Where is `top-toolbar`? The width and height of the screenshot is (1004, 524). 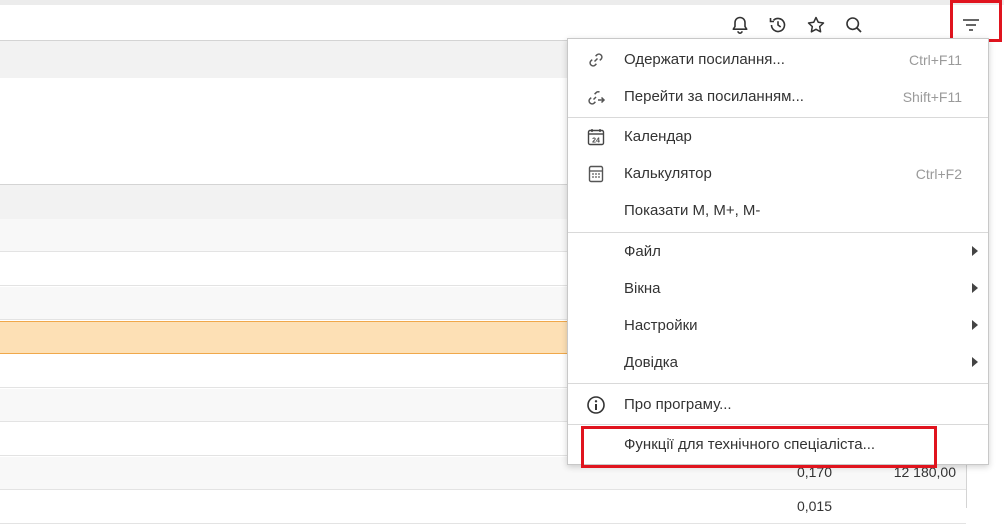 top-toolbar is located at coordinates (502, 20).